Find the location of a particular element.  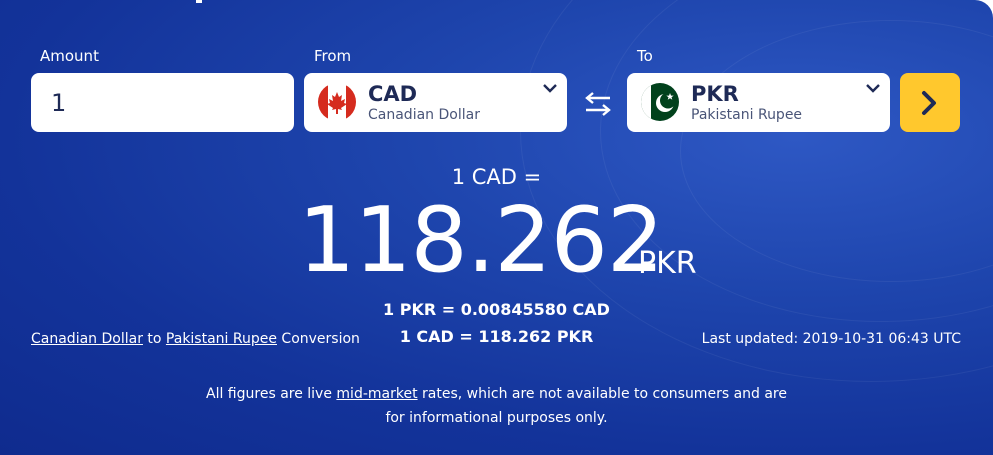

to-currency-code: PKR is located at coordinates (715, 94).